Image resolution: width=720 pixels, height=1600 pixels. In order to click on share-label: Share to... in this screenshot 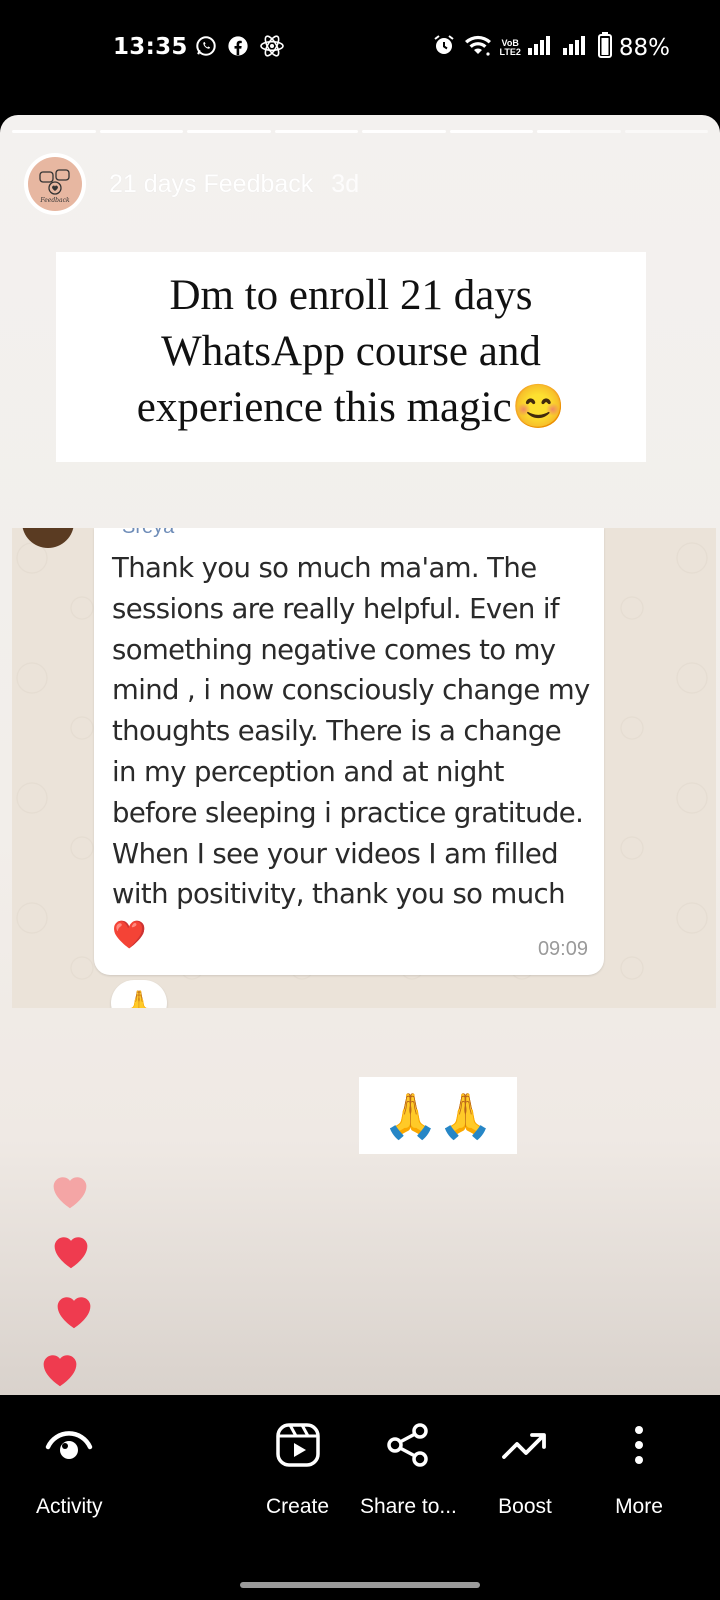, I will do `click(408, 1506)`.